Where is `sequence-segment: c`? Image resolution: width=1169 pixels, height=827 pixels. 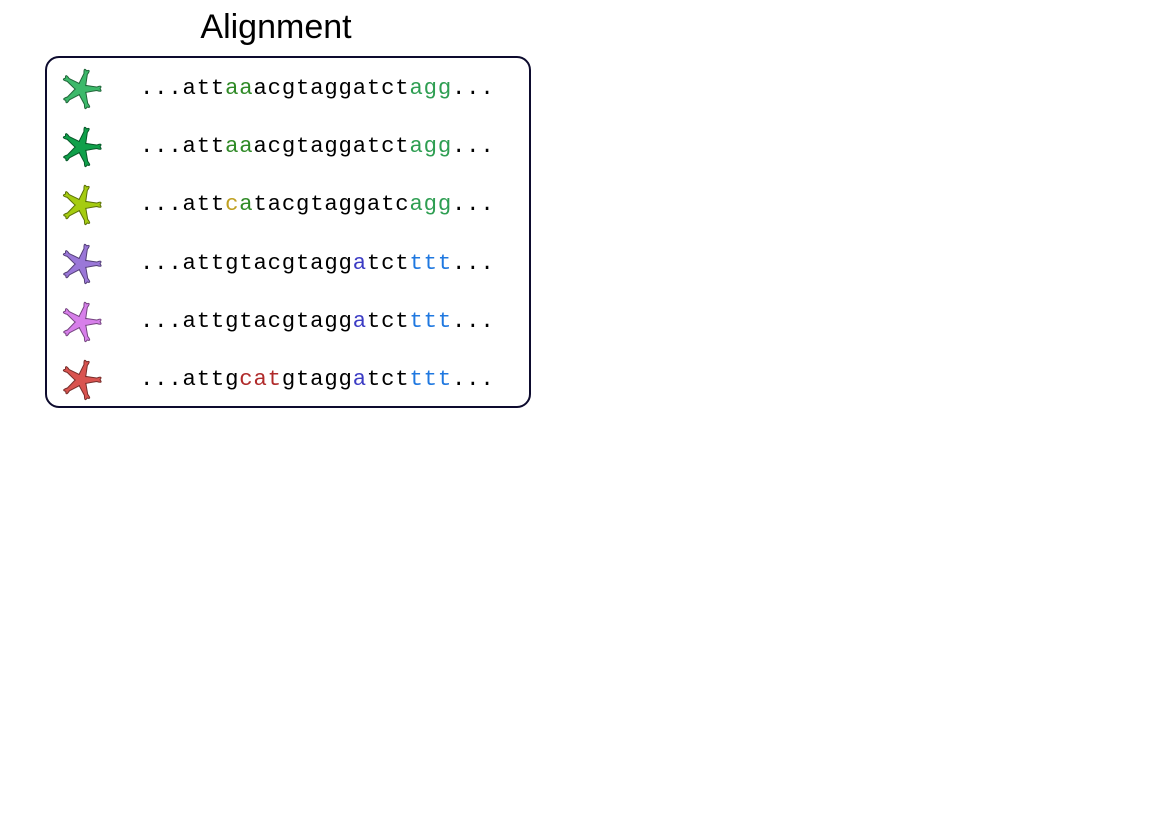 sequence-segment: c is located at coordinates (232, 204).